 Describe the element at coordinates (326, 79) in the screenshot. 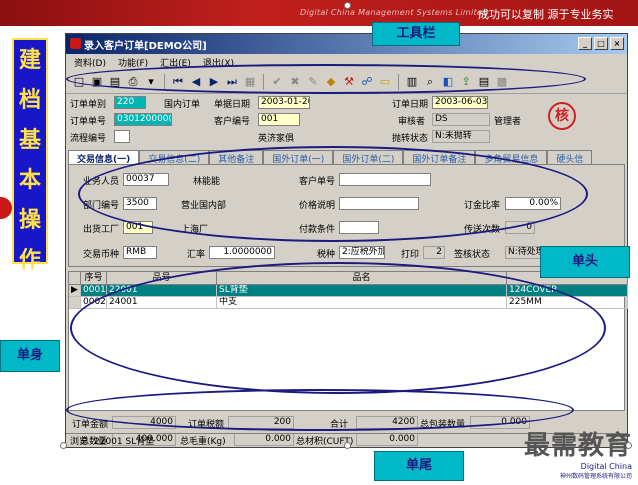

I see `toolbar-oval` at that location.